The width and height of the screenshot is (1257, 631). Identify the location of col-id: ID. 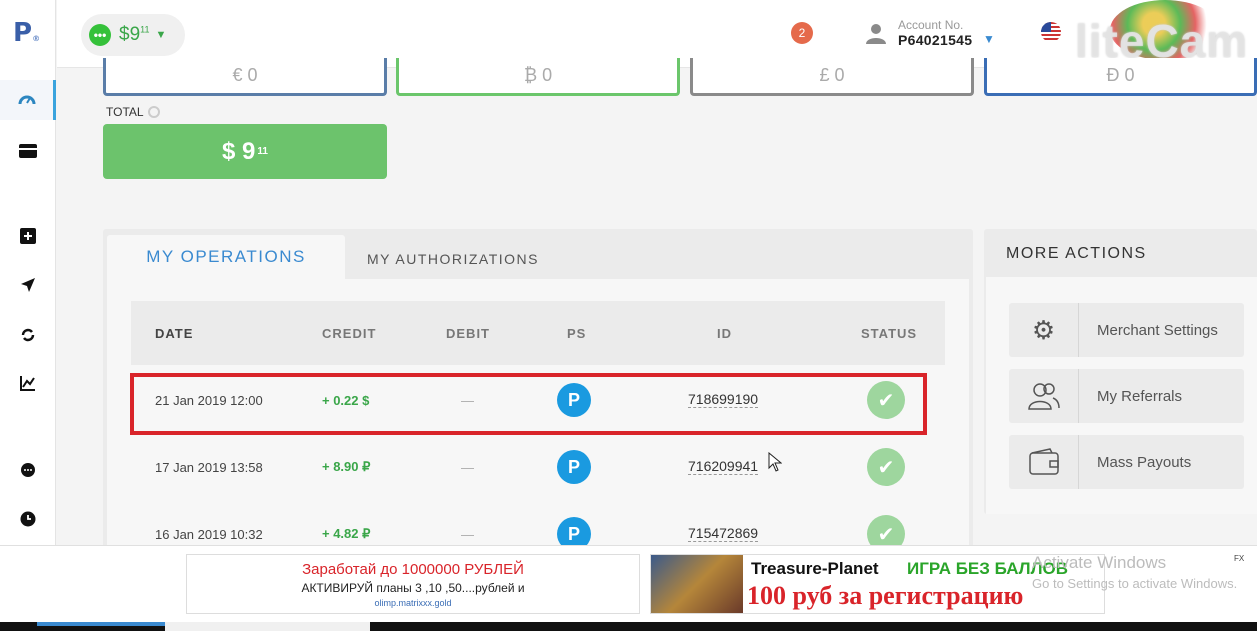
(724, 333).